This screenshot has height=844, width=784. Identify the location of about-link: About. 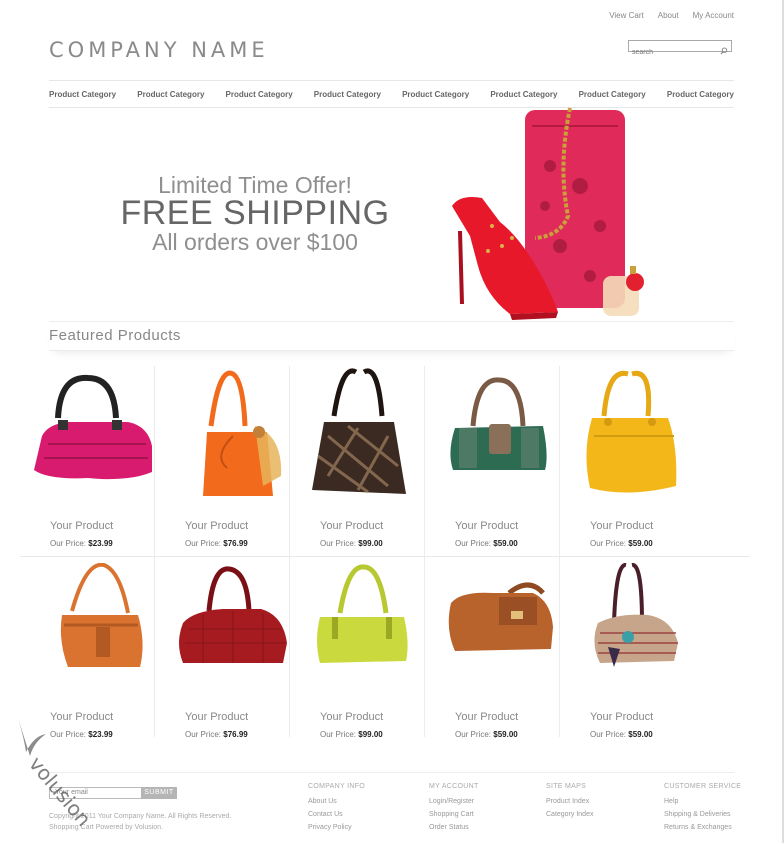
(668, 15).